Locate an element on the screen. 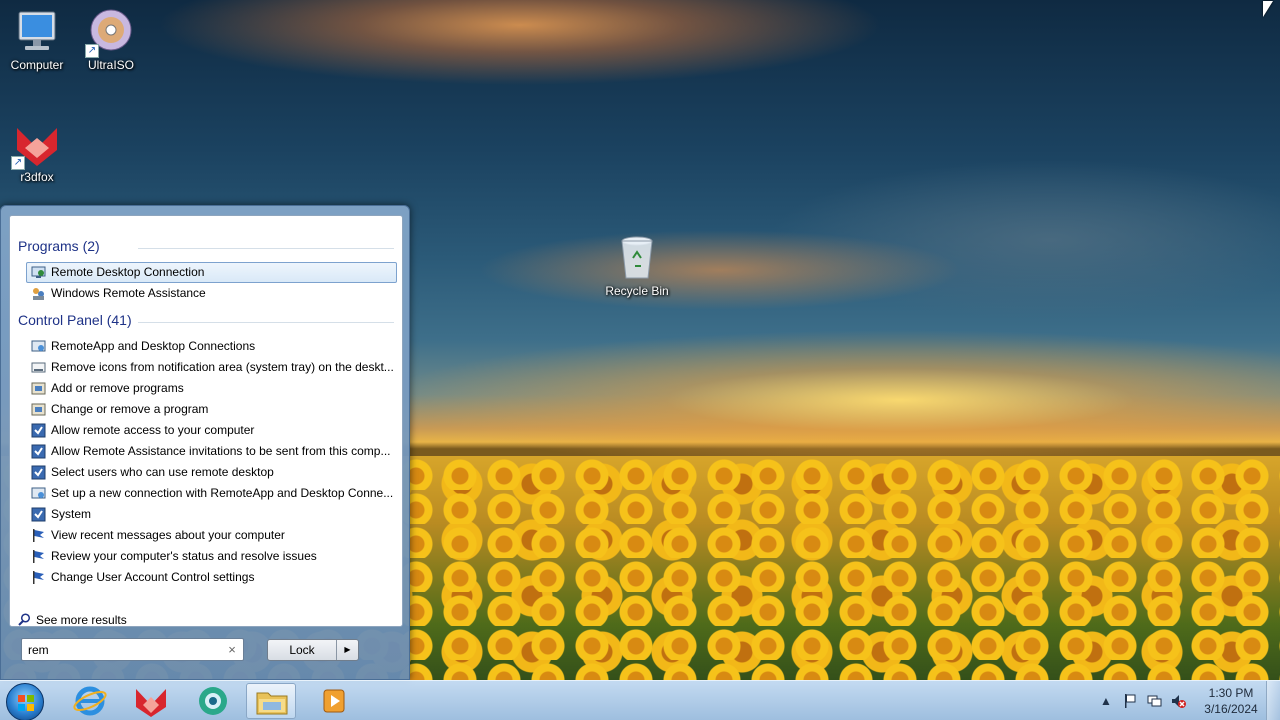  result-change-remove-program: Change or remove a program is located at coordinates (211, 409).